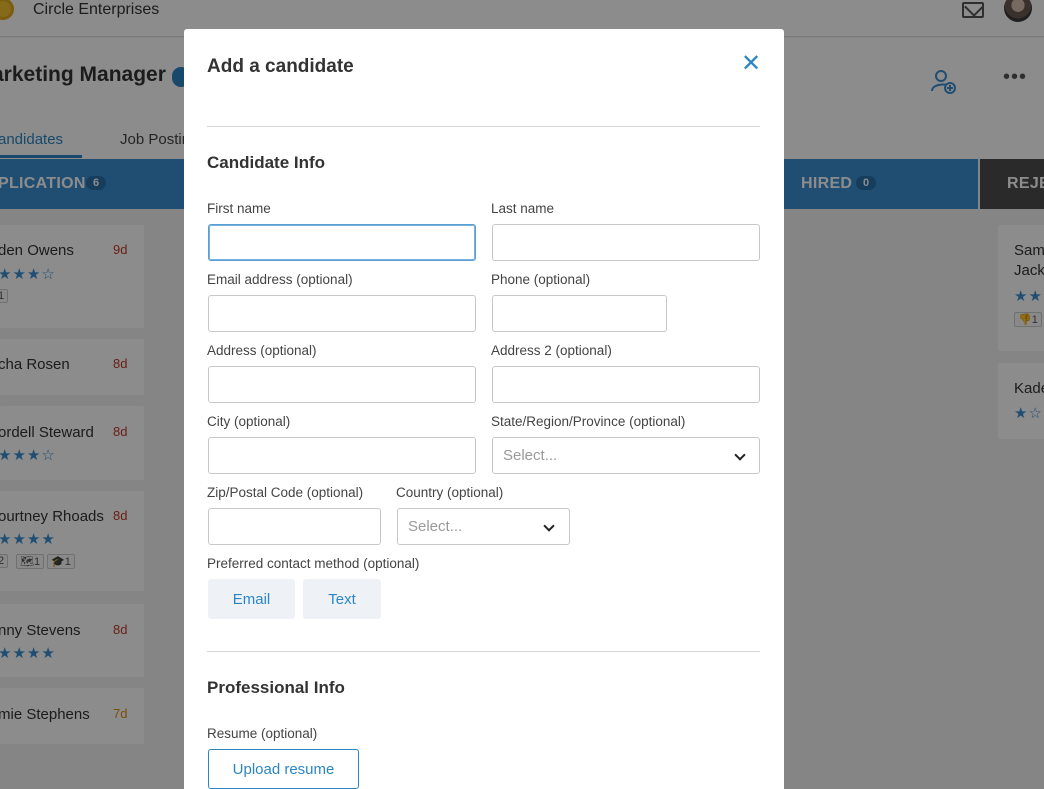 This screenshot has width=1044, height=789. Describe the element at coordinates (541, 279) in the screenshot. I see `phone-label: Phone (optional)` at that location.